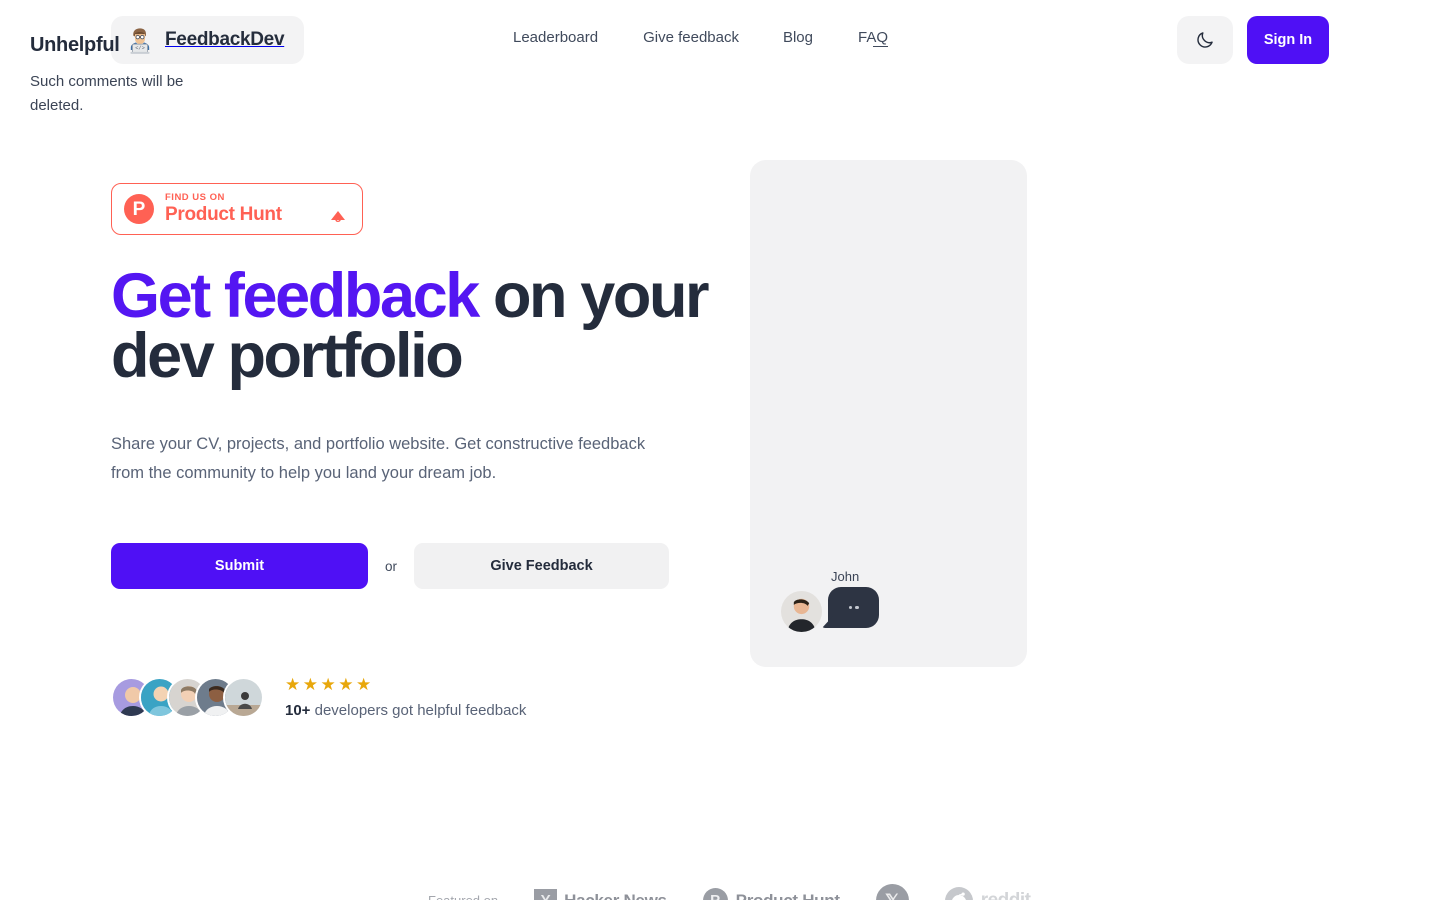  Describe the element at coordinates (139, 209) in the screenshot. I see `product-hunt-logo-icon: P` at that location.